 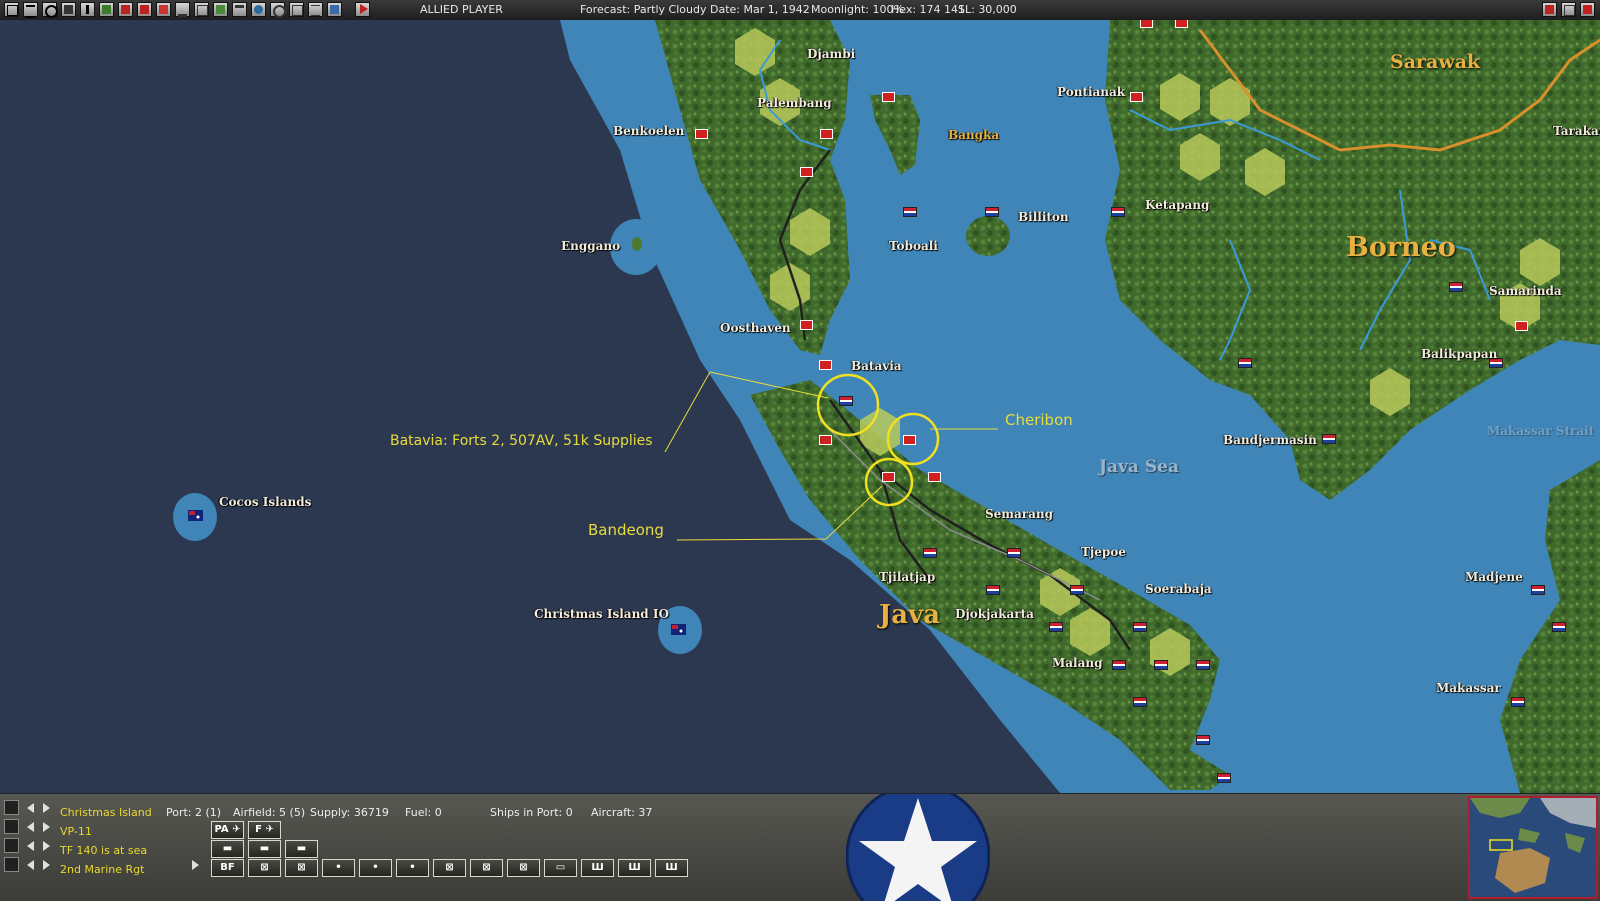 I want to click on prev-base-icon, so click(x=30, y=808).